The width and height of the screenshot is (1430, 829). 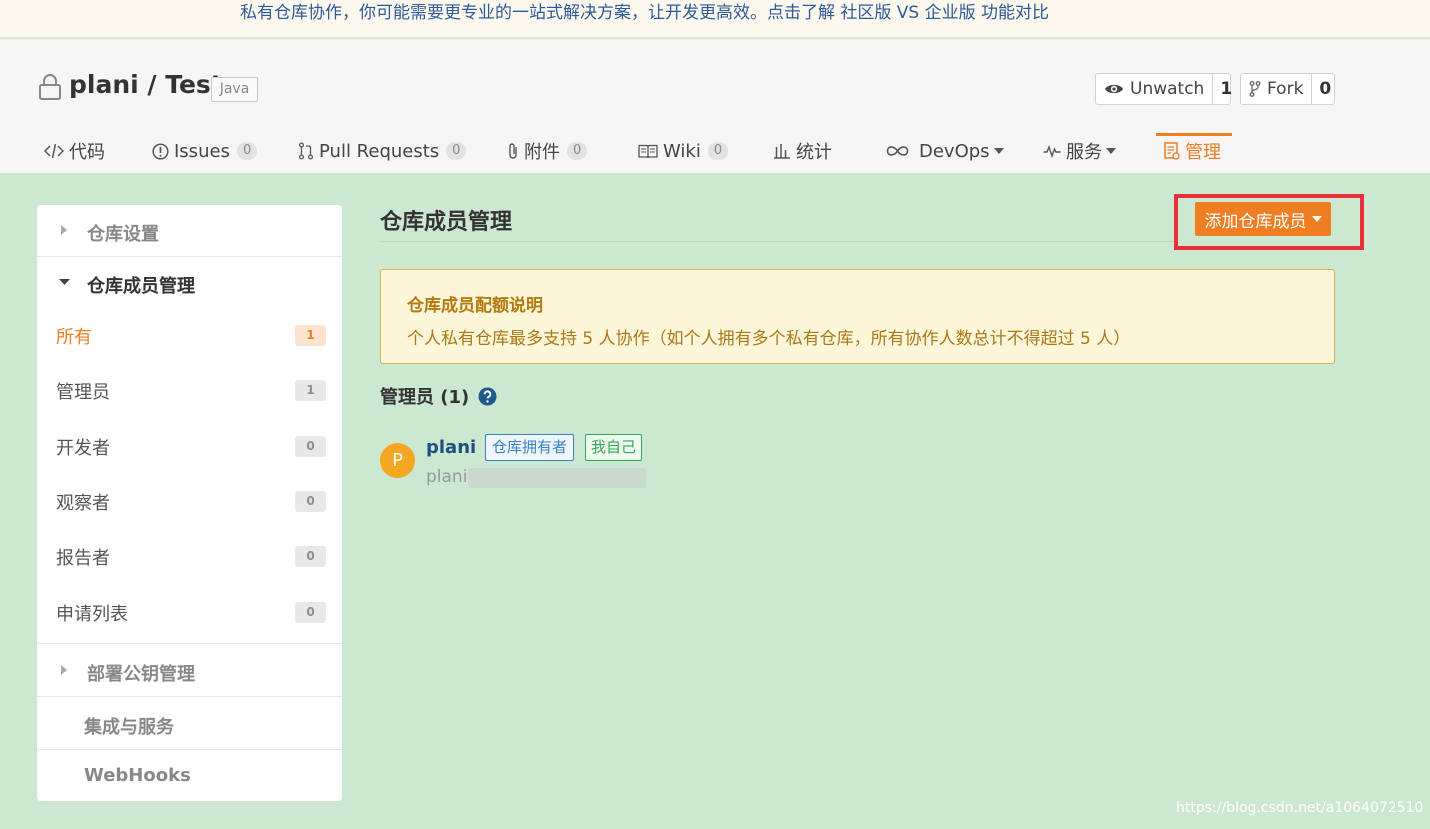 What do you see at coordinates (1226, 89) in the screenshot?
I see `watch-count: 1` at bounding box center [1226, 89].